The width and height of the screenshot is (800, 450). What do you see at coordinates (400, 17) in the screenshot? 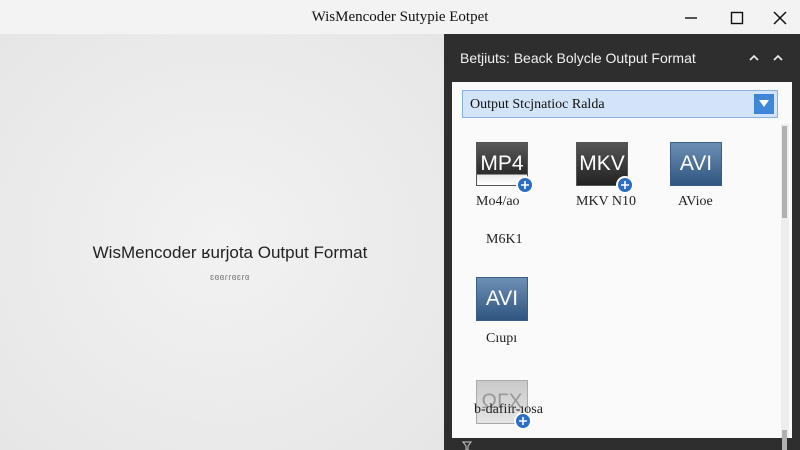
I see `title-bar: WisMencoder Sutypie Eotpet` at bounding box center [400, 17].